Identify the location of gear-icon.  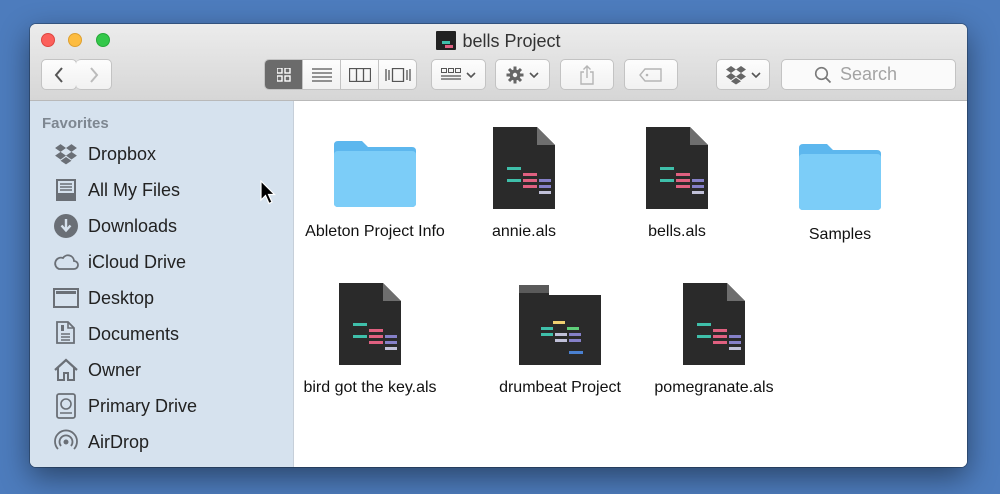
(515, 74).